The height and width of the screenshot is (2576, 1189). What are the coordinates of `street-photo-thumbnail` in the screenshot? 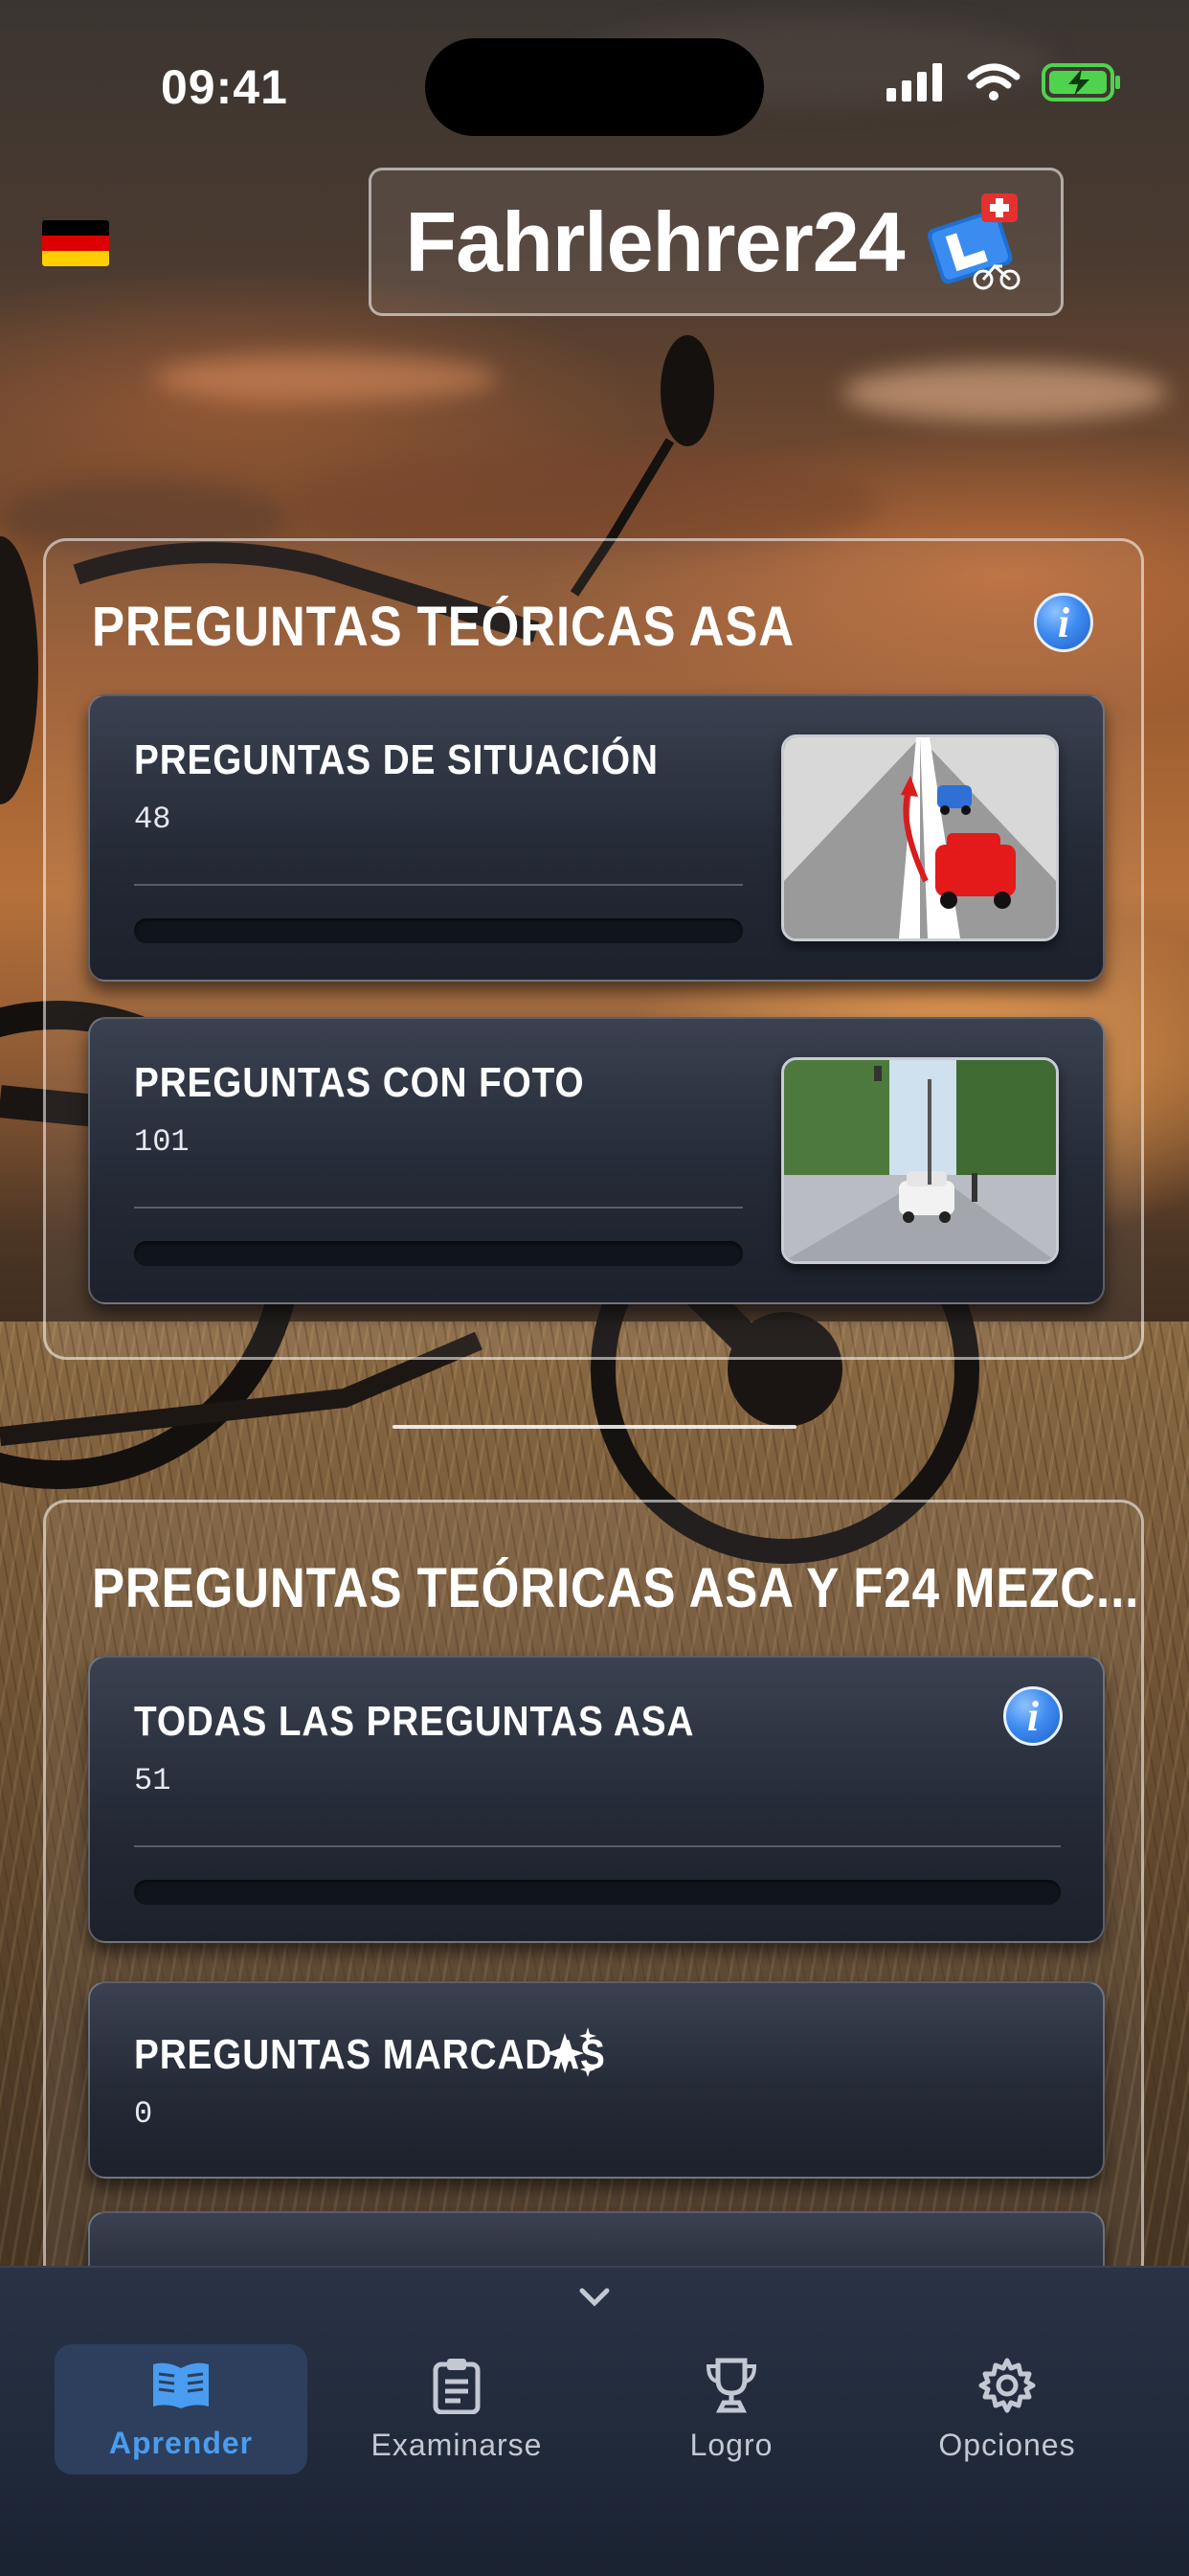 It's located at (920, 1160).